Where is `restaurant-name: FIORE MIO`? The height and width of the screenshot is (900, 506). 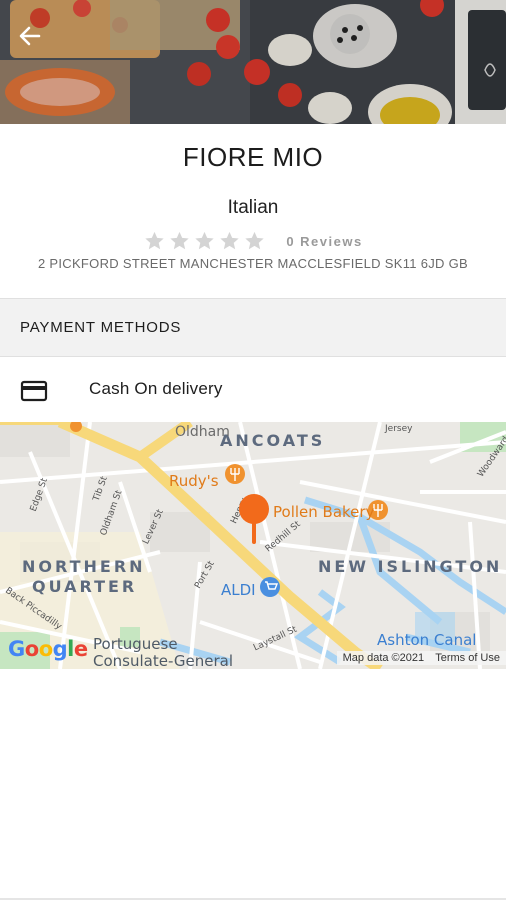 restaurant-name: FIORE MIO is located at coordinates (253, 157).